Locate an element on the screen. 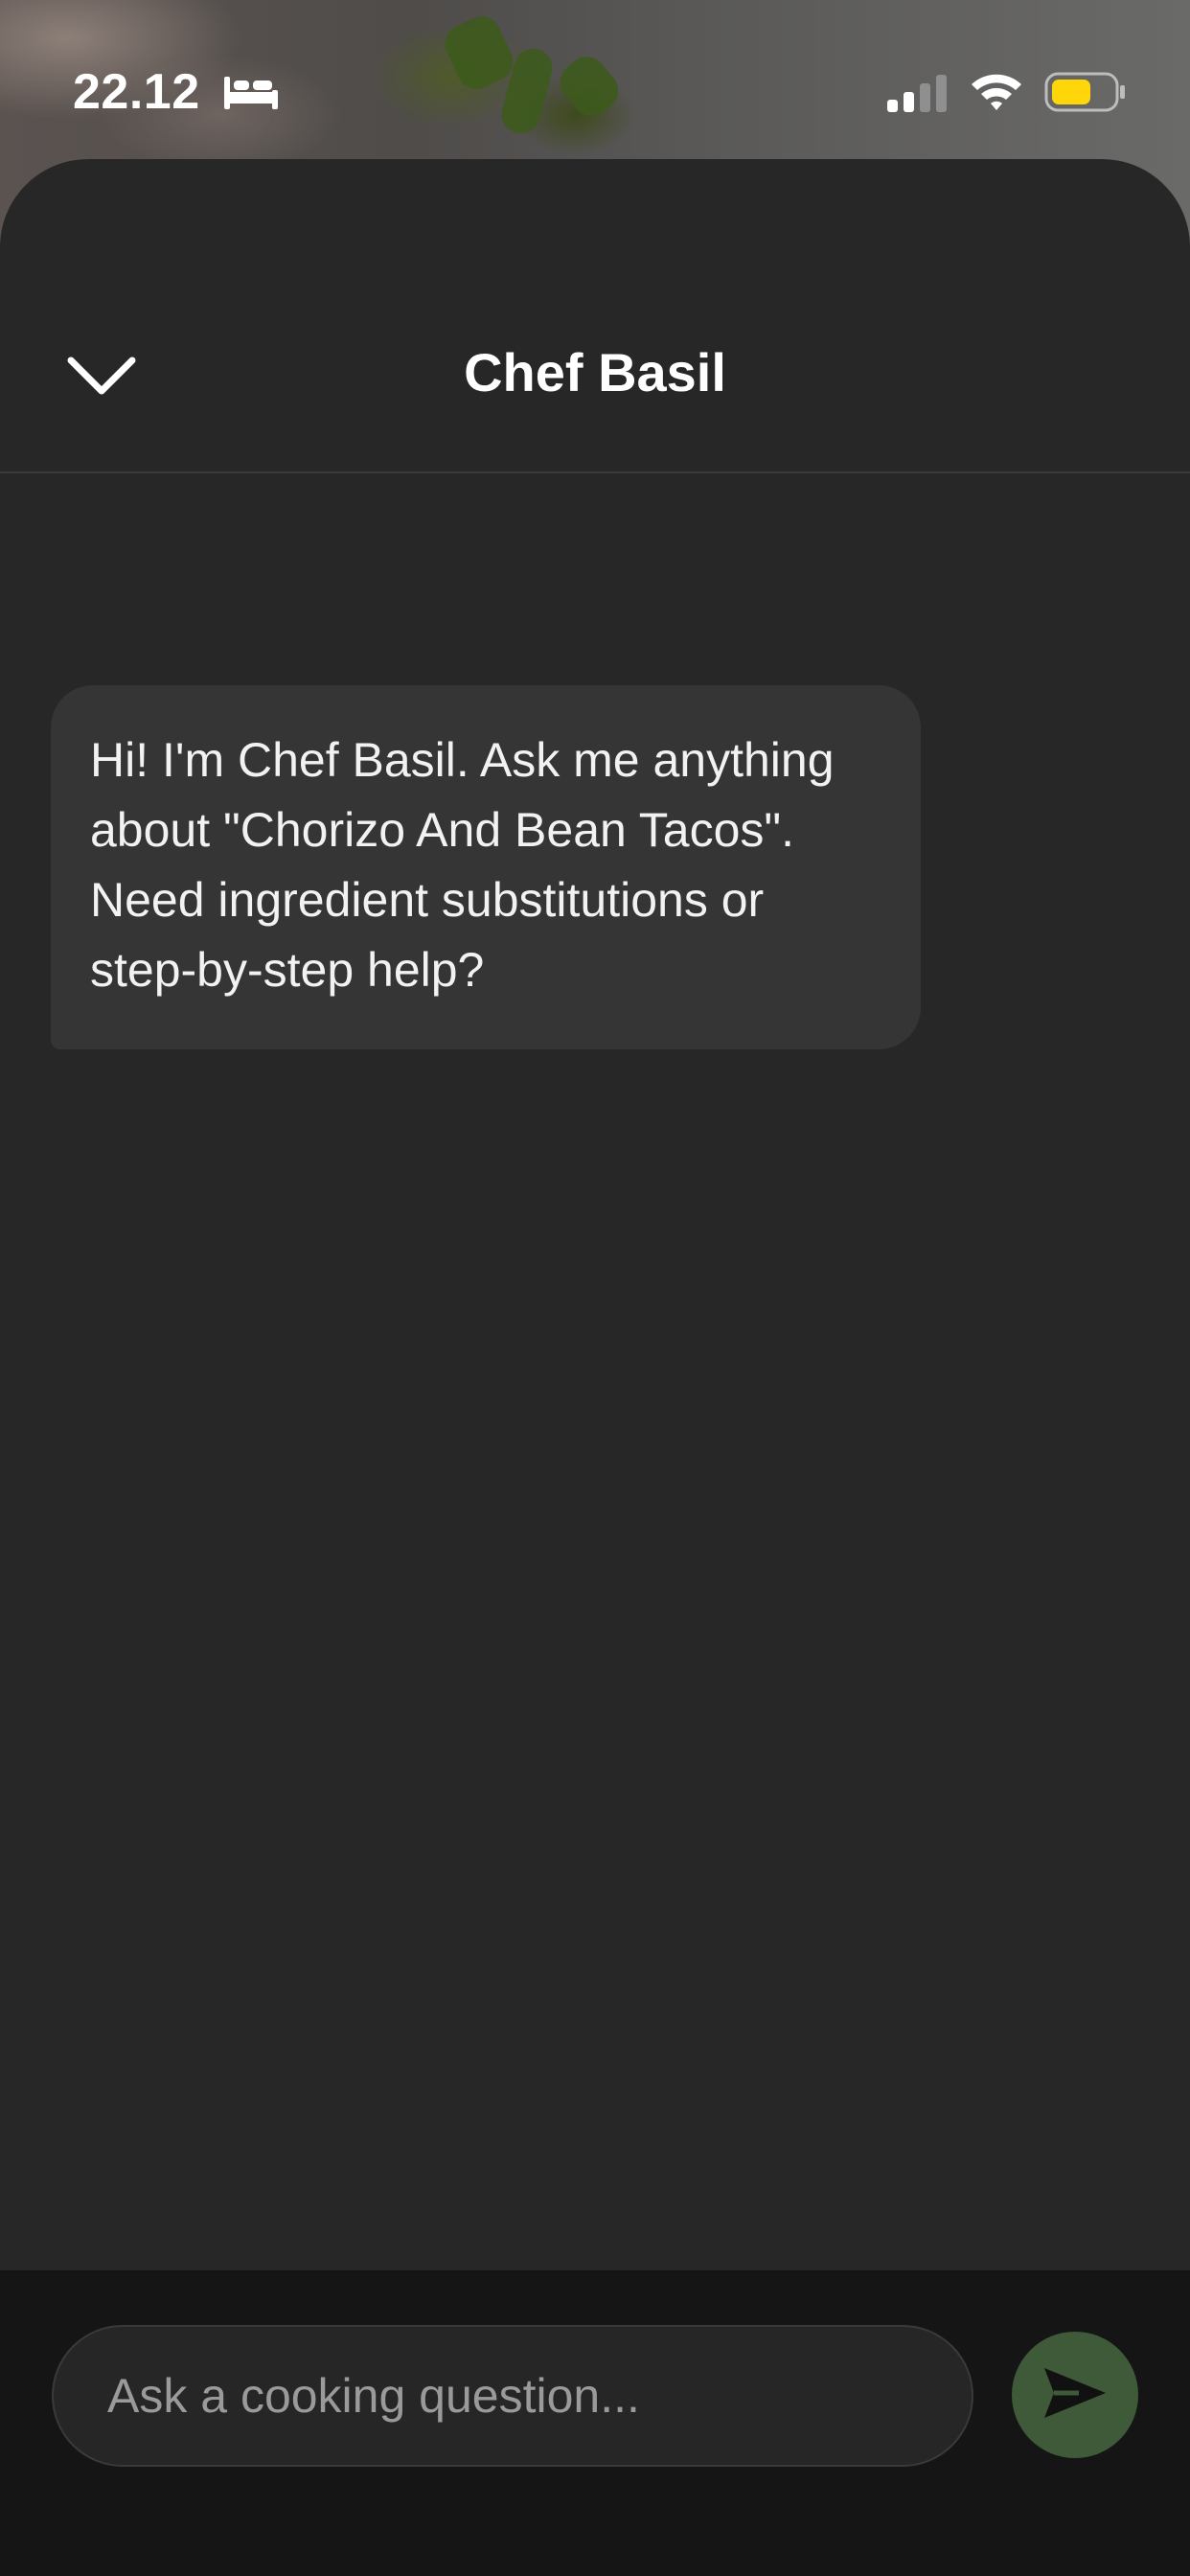  composer-bar is located at coordinates (595, 2423).